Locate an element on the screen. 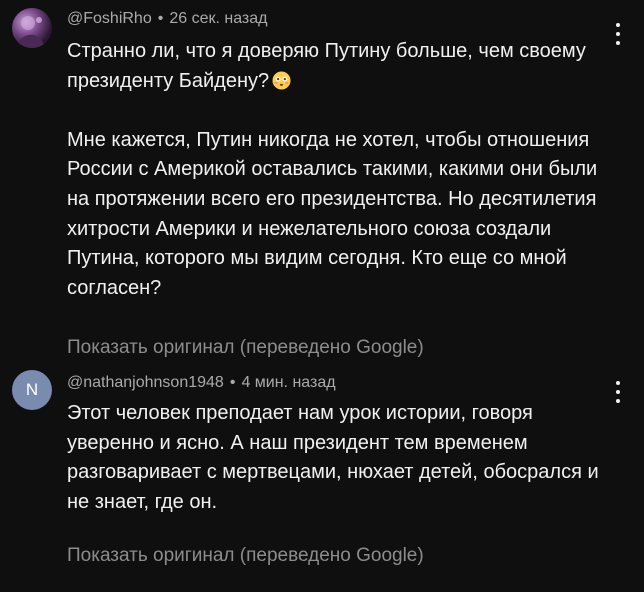 The image size is (644, 592). avatar: N is located at coordinates (32, 390).